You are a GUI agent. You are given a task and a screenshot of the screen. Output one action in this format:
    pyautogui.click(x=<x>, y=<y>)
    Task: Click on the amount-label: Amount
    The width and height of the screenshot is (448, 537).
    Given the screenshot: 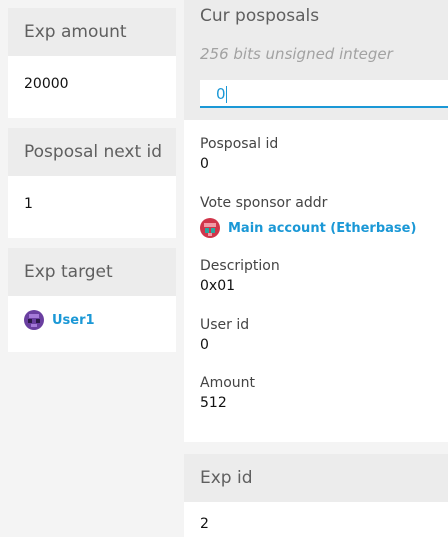 What is the action you would take?
    pyautogui.click(x=228, y=383)
    